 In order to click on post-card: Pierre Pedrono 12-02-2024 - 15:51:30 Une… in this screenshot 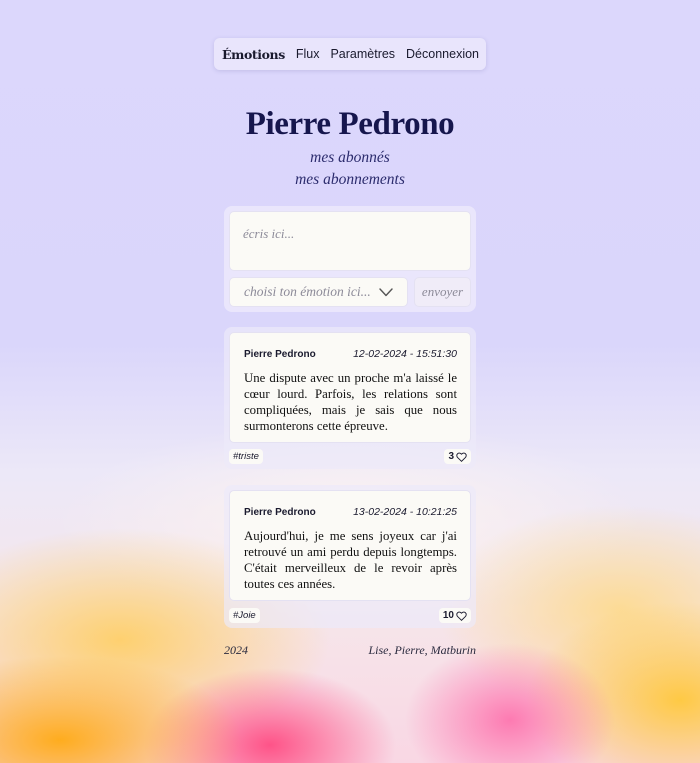, I will do `click(350, 398)`.